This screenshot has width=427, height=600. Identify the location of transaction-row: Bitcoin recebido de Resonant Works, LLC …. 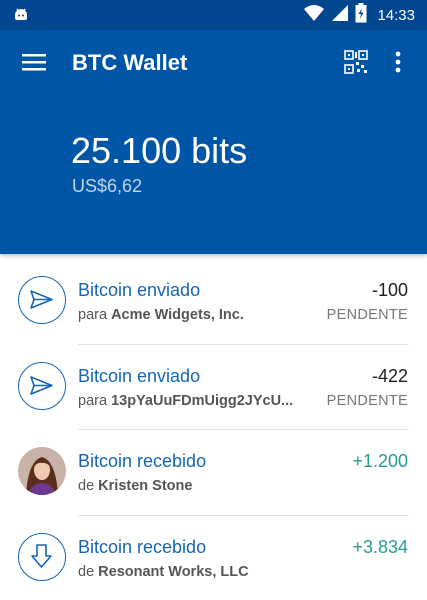
(213, 557).